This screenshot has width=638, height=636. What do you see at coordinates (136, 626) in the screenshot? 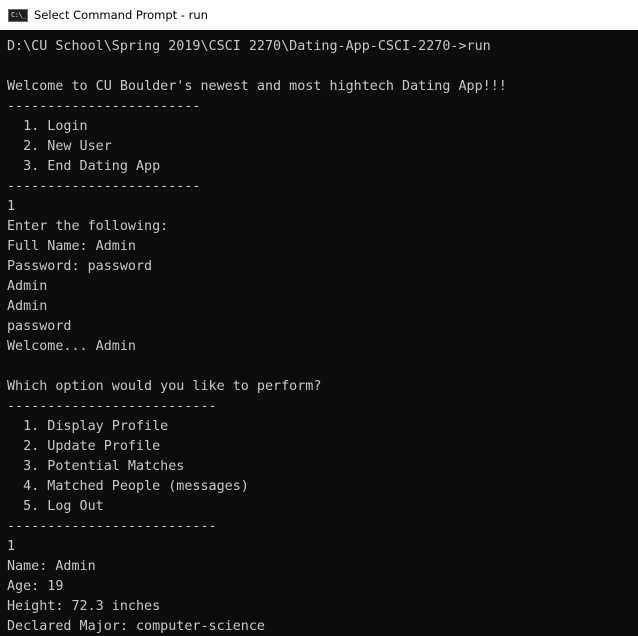
I see `console-line: Declared Major: computer-science` at bounding box center [136, 626].